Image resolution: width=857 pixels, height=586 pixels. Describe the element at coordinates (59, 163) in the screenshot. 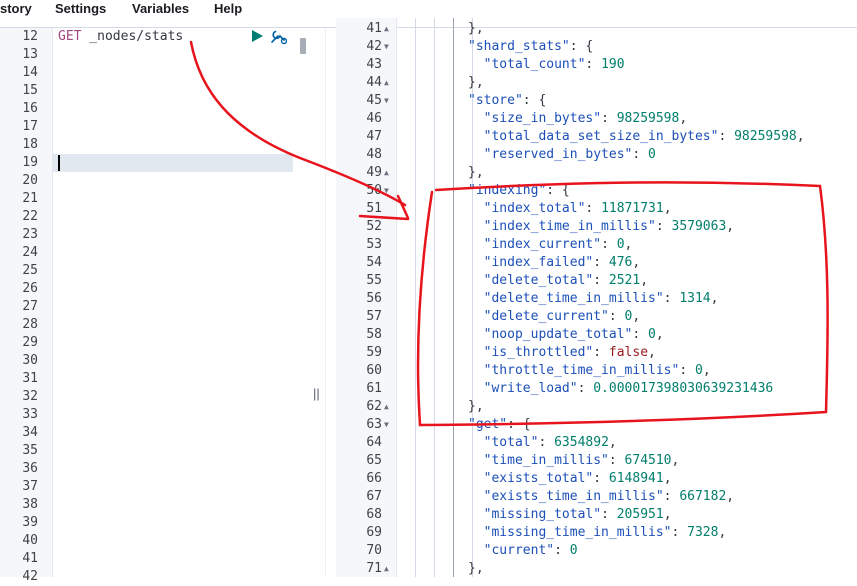

I see `text-cursor` at that location.